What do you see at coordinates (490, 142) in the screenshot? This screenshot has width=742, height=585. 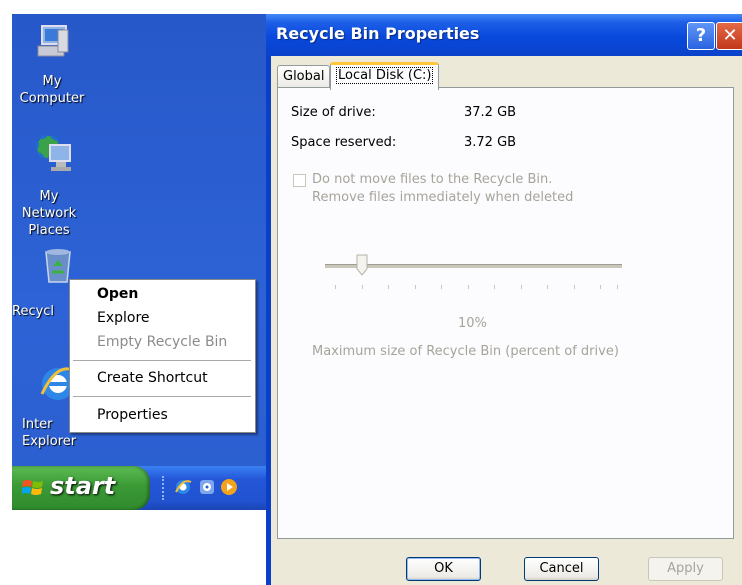 I see `space-reserved-value: 3.72 GB` at bounding box center [490, 142].